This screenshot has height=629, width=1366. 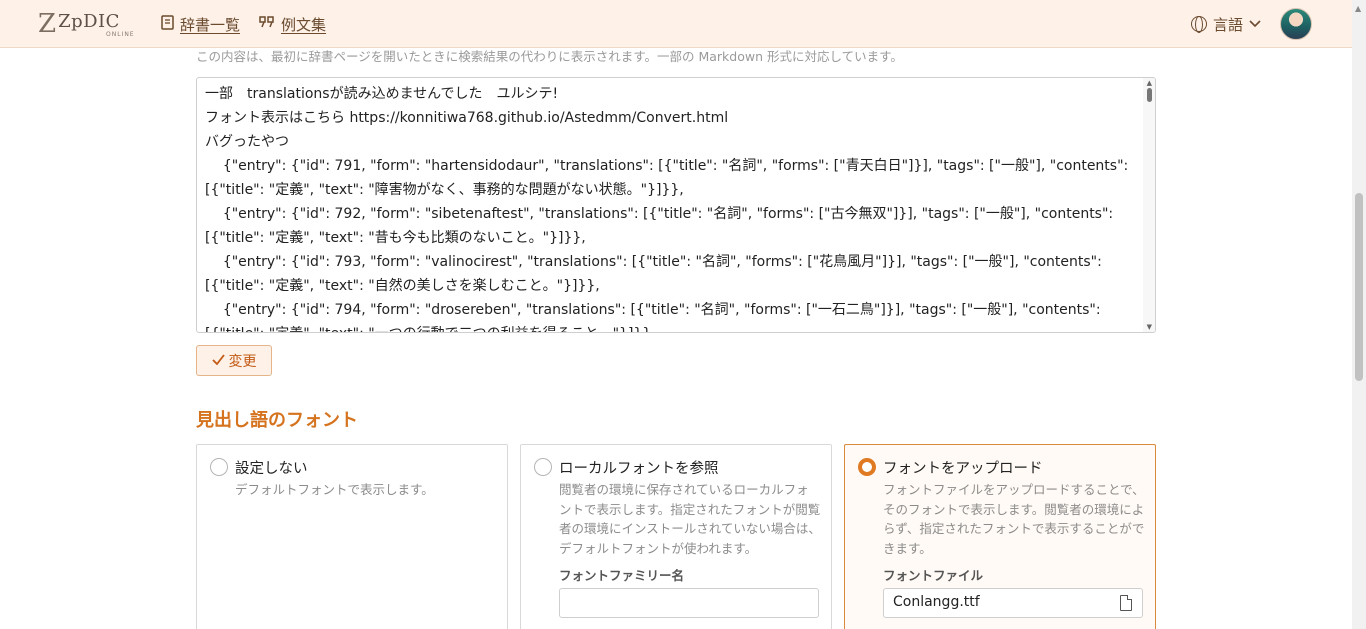 I want to click on quote-icon, so click(x=267, y=24).